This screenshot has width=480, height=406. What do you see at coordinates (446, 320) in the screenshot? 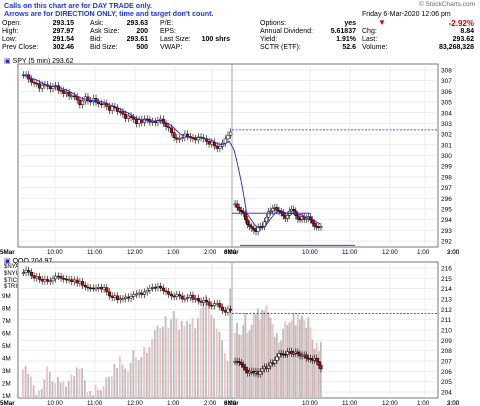
I see `lower-y-tick: 211` at bounding box center [446, 320].